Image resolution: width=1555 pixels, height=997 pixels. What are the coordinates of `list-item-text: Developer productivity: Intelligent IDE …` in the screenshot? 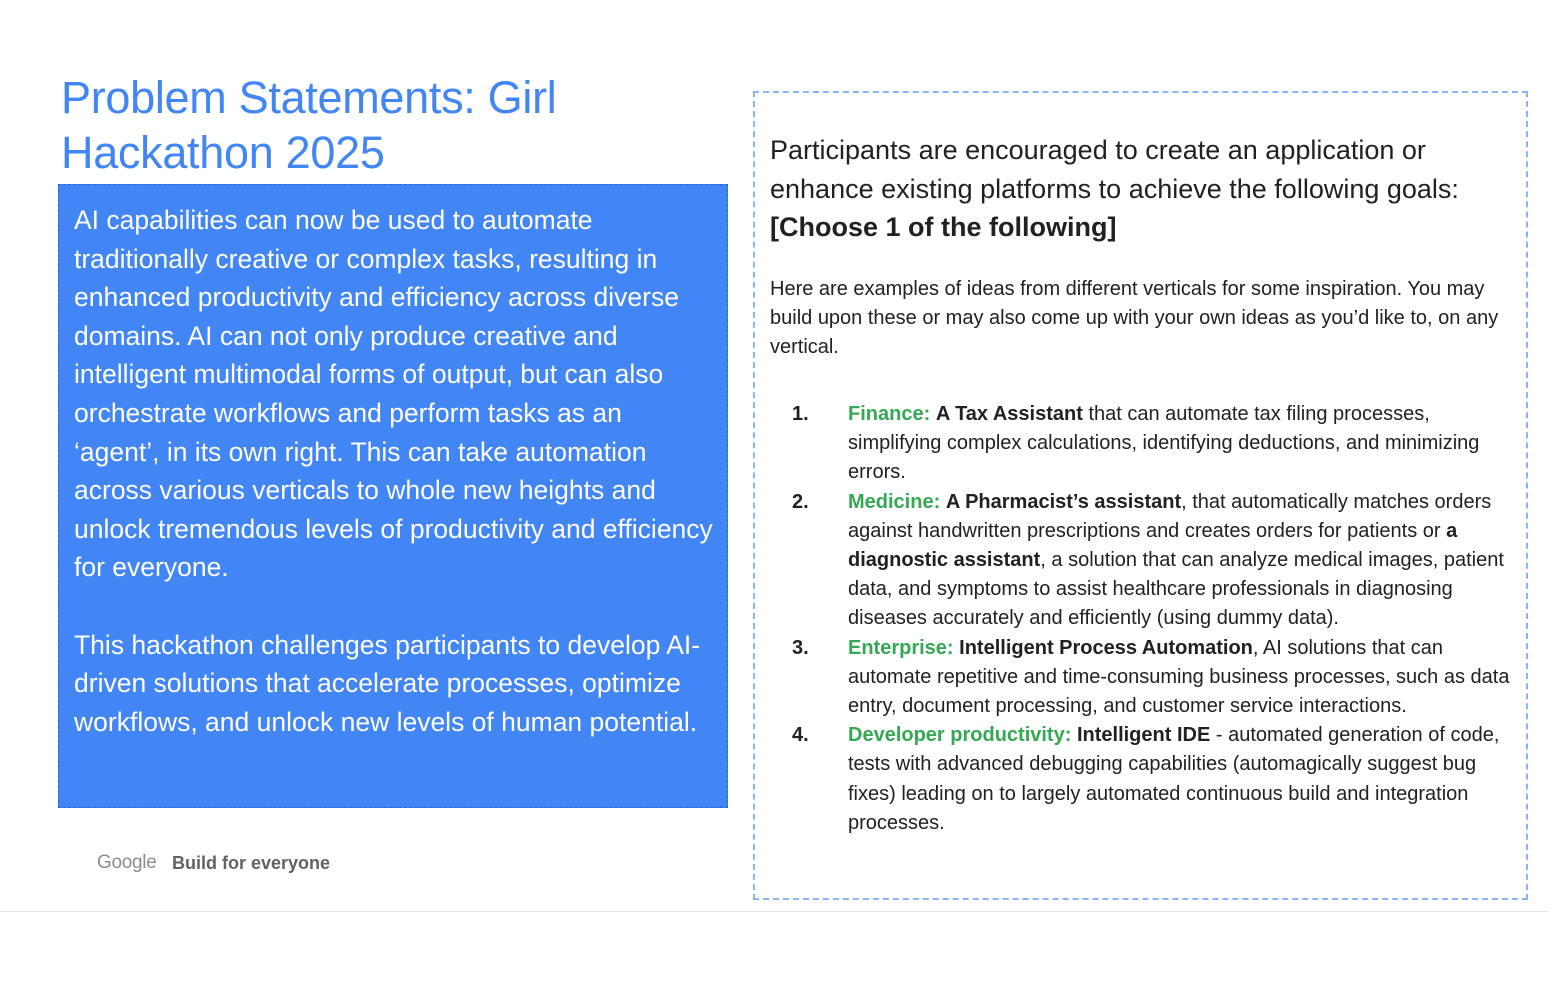 It's located at (1174, 779).